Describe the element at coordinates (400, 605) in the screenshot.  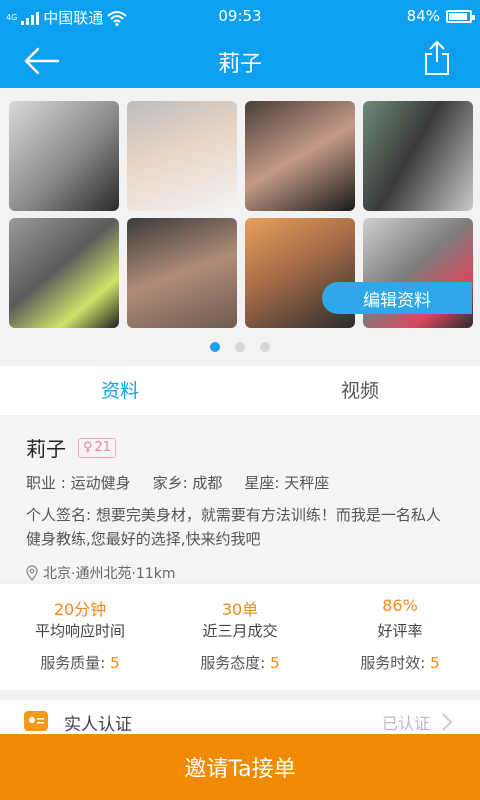
I see `stat-value: 86%` at that location.